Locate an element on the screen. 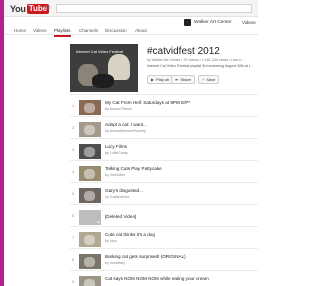 This screenshot has height=286, width=320. tab-about: About is located at coordinates (141, 30).